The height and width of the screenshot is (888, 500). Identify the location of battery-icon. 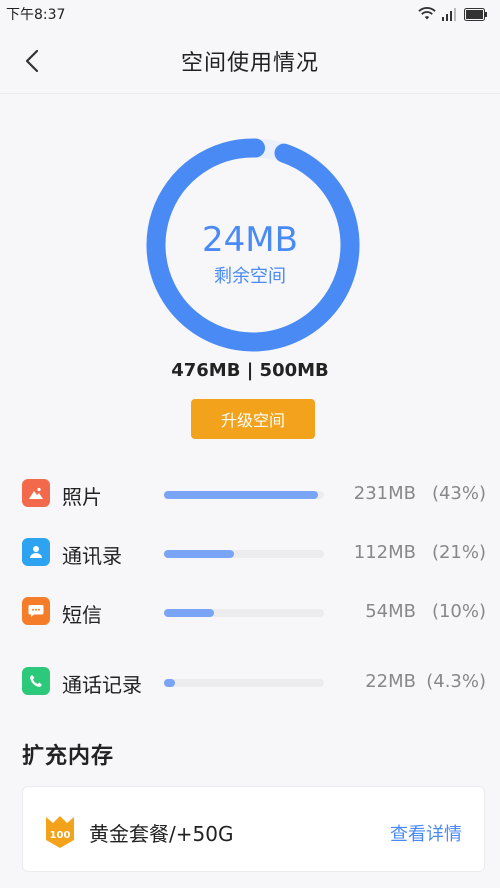
(475, 14).